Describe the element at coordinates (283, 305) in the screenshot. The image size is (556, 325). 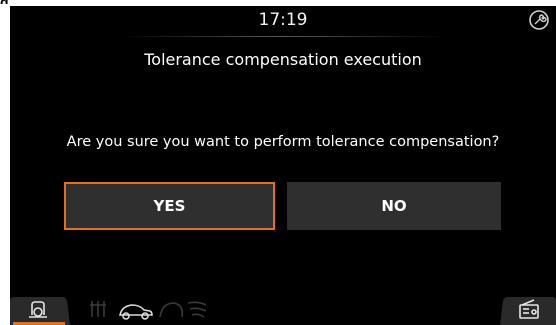
I see `bottom-tab-bar` at that location.